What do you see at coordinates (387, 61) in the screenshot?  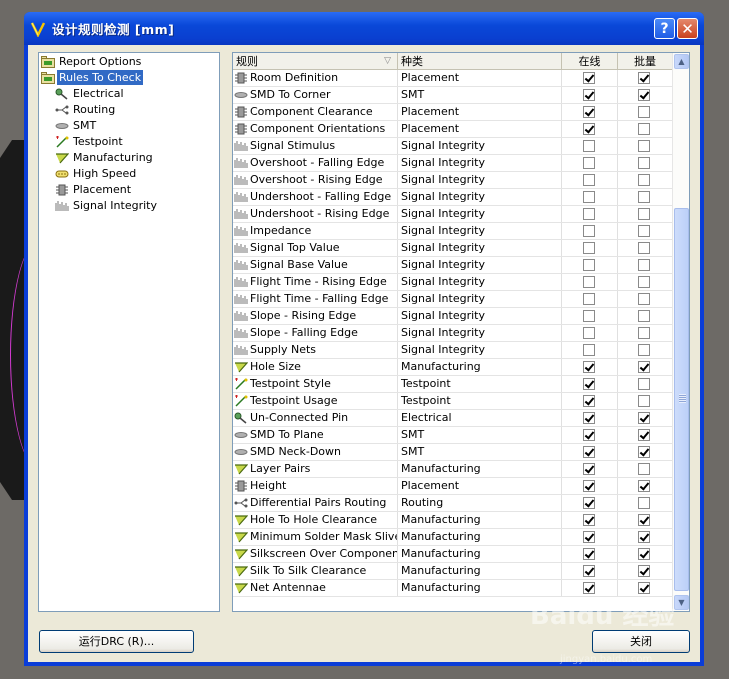 I see `sort-filter-icon: ▽` at bounding box center [387, 61].